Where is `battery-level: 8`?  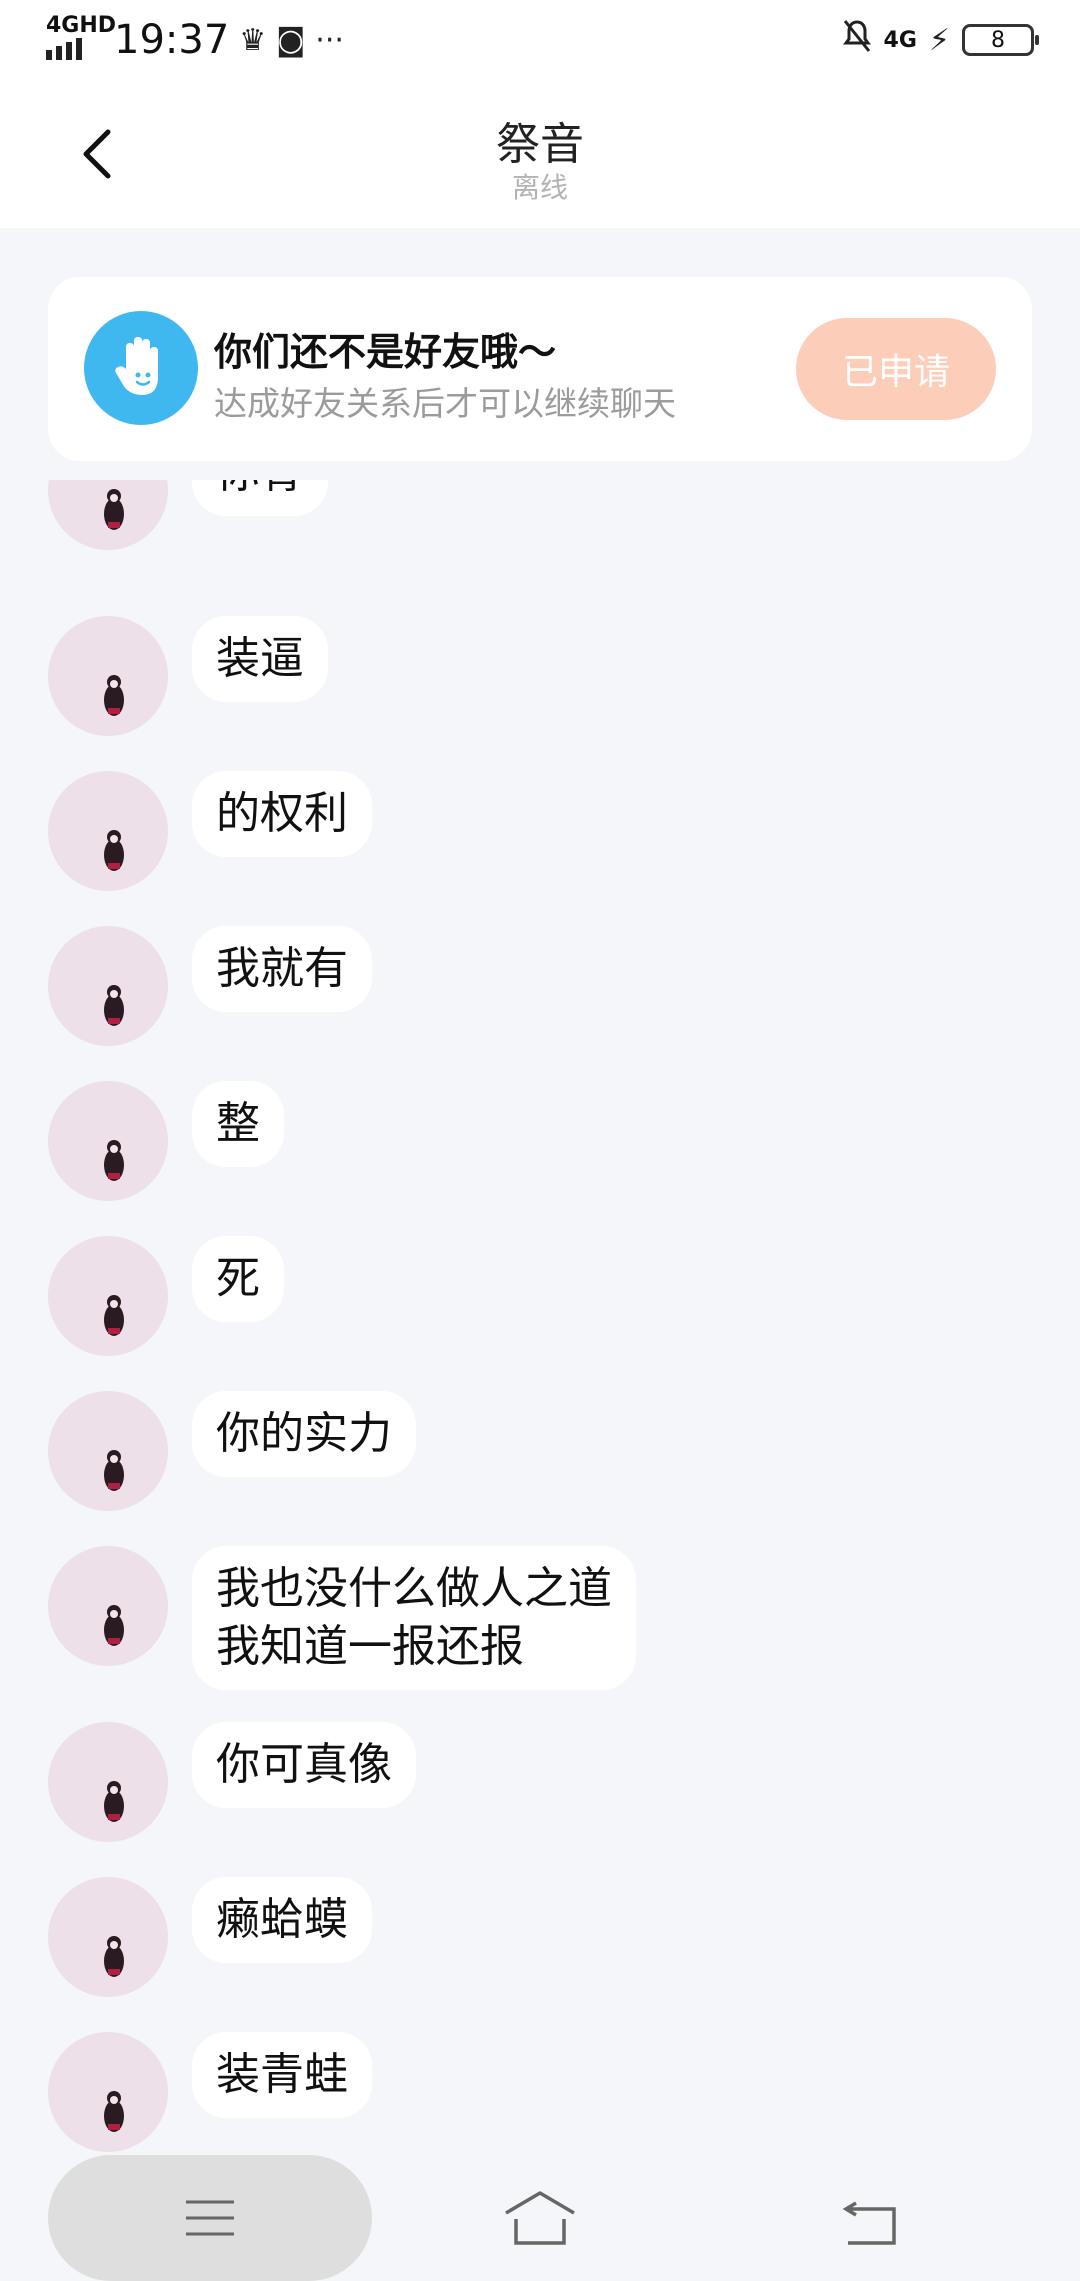 battery-level: 8 is located at coordinates (998, 40).